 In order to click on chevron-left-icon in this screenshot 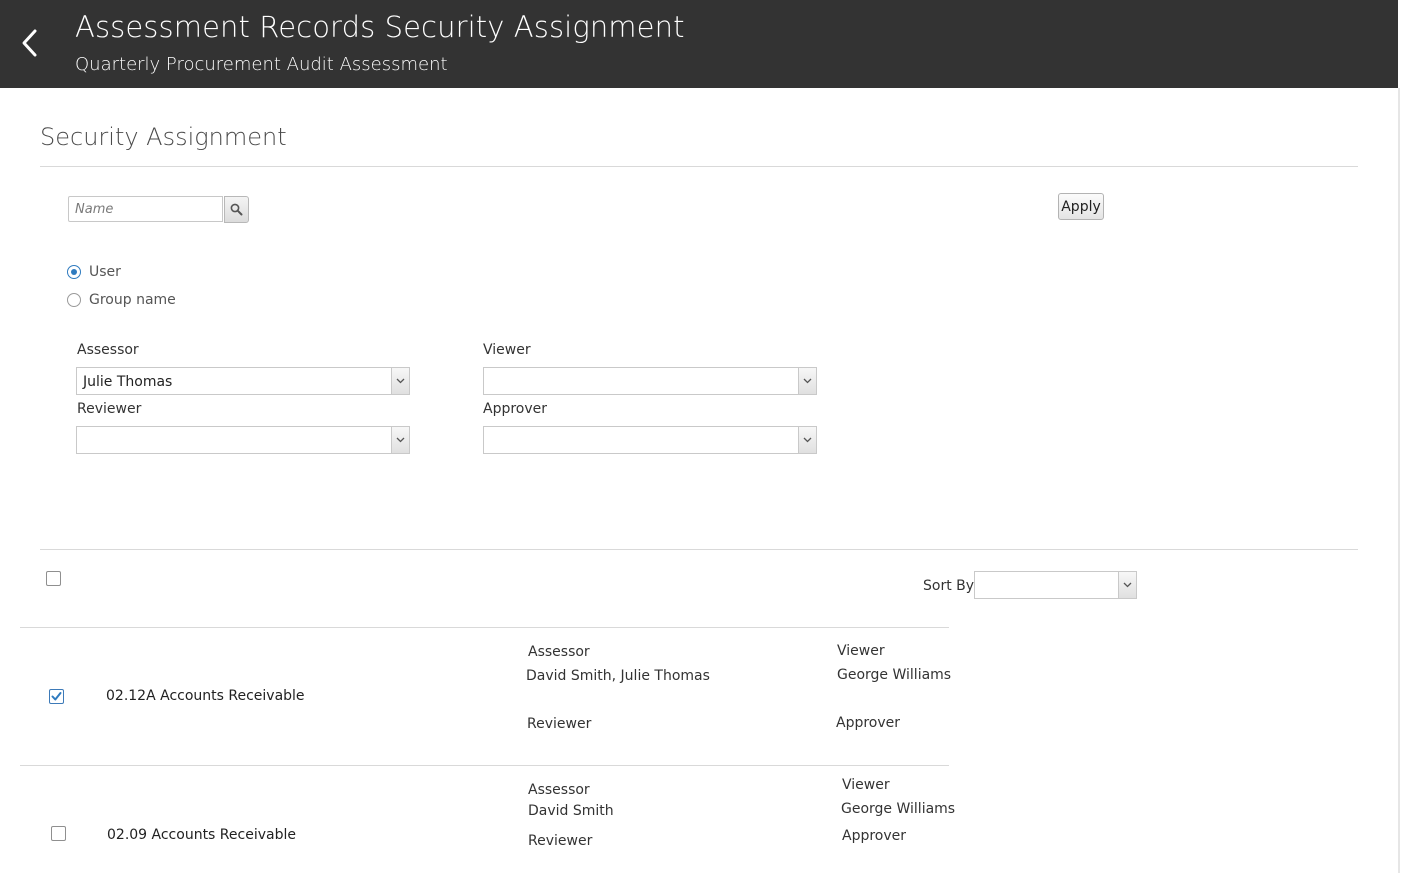, I will do `click(29, 43)`.